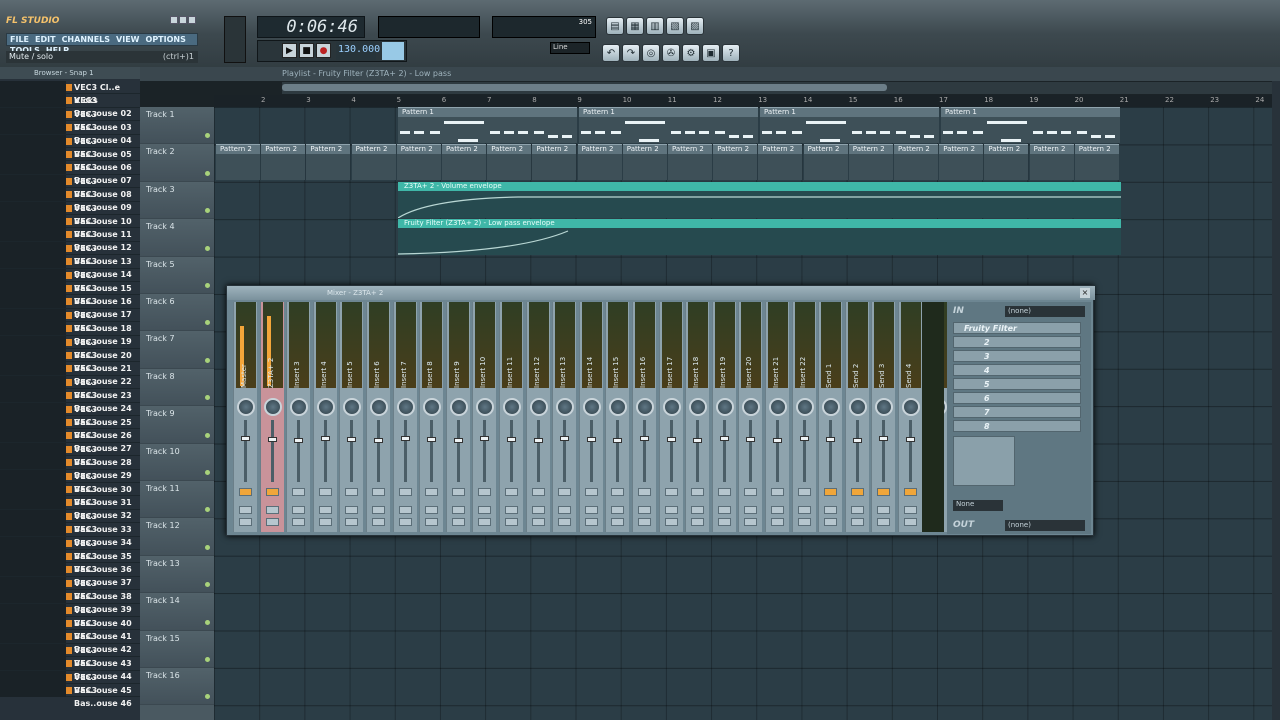 The width and height of the screenshot is (1280, 720). I want to click on project-info-icon: ▣, so click(711, 53).